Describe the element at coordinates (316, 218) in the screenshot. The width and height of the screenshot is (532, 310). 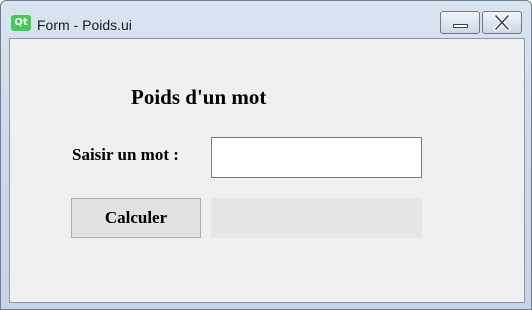
I see `result-display` at that location.